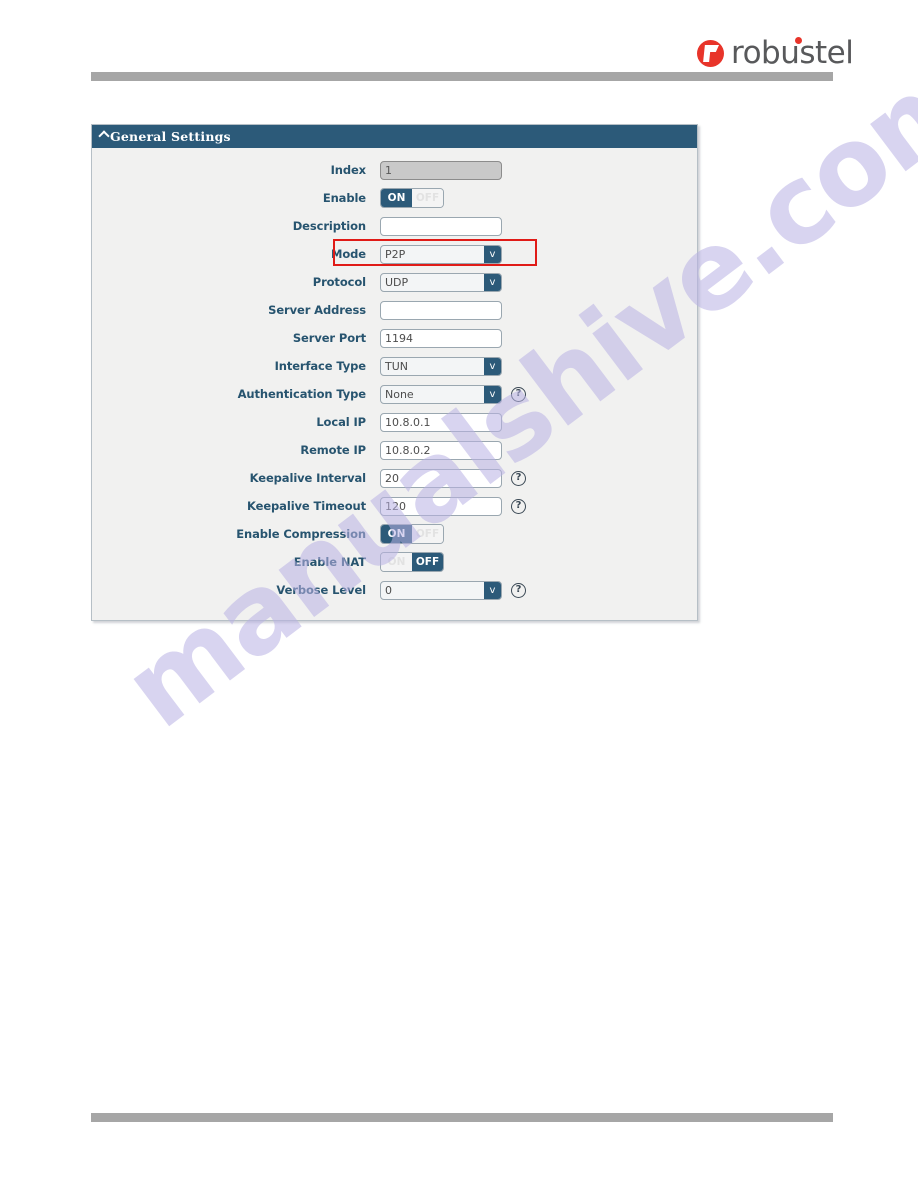 This screenshot has height=1188, width=918. I want to click on field-label: Mode, so click(348, 254).